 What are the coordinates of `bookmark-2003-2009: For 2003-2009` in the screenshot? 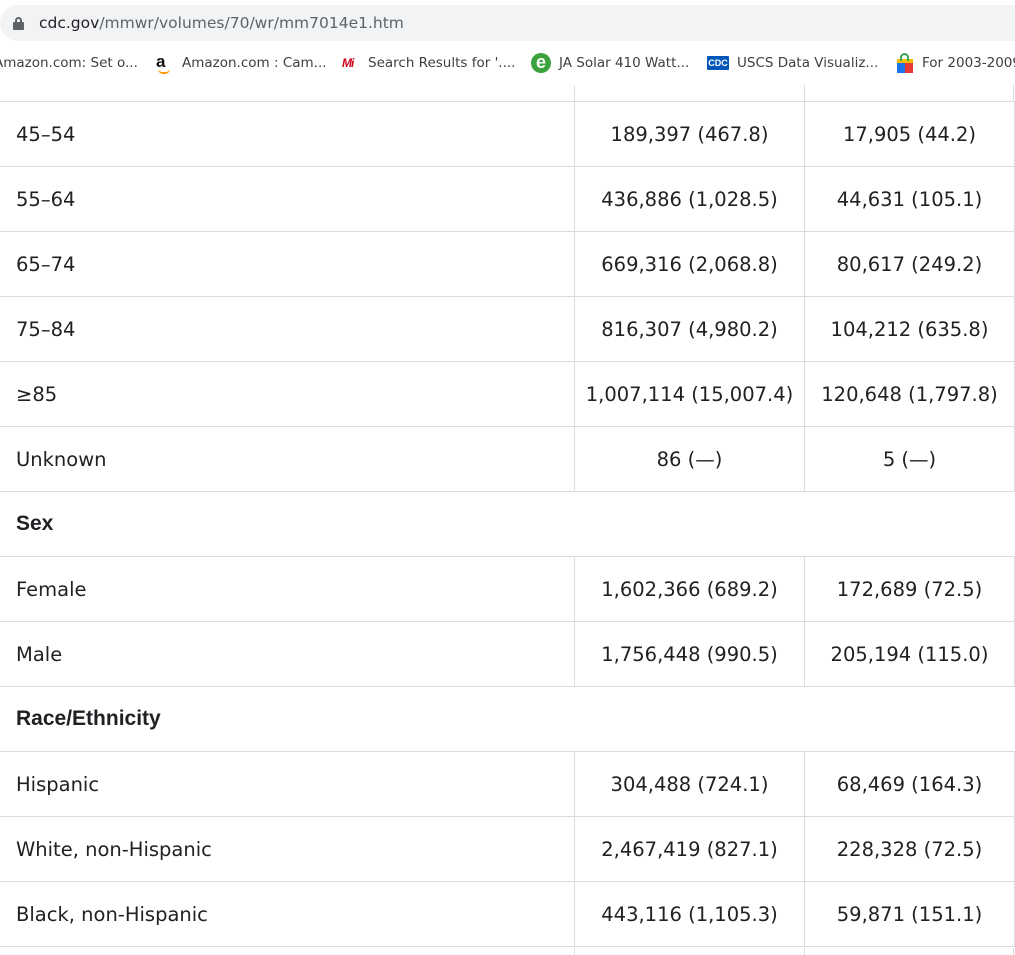 It's located at (955, 63).